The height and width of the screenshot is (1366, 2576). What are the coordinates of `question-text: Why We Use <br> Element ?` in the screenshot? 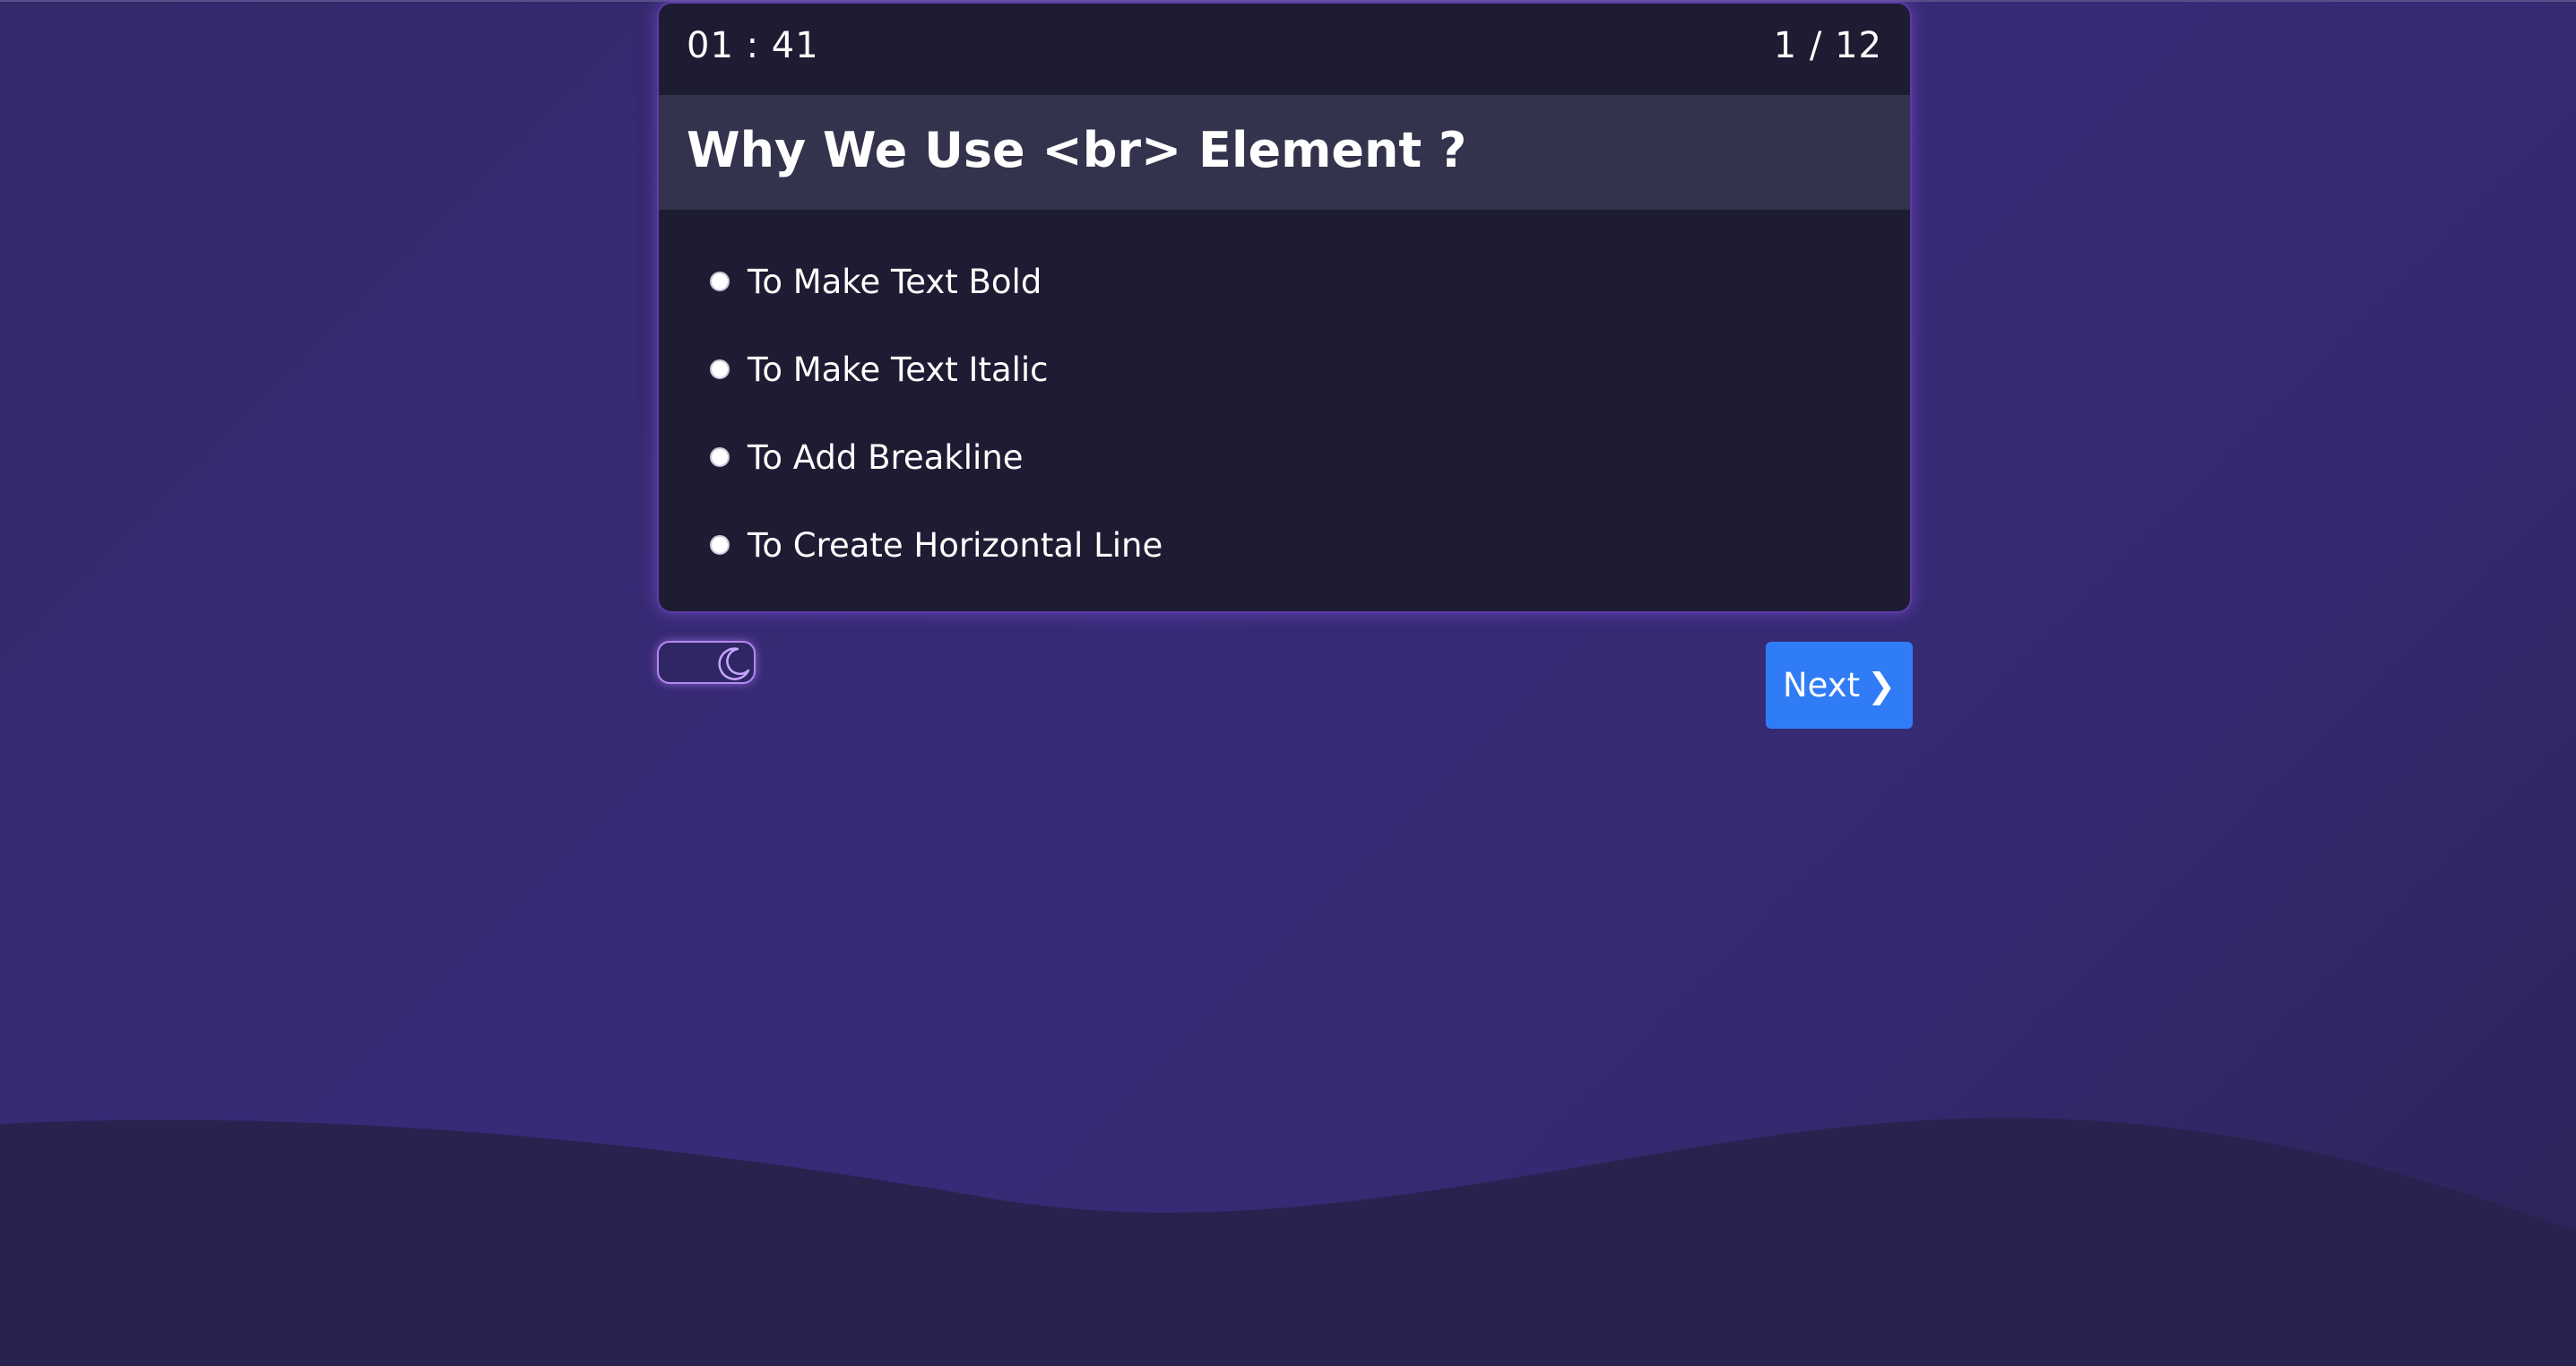 It's located at (1077, 150).